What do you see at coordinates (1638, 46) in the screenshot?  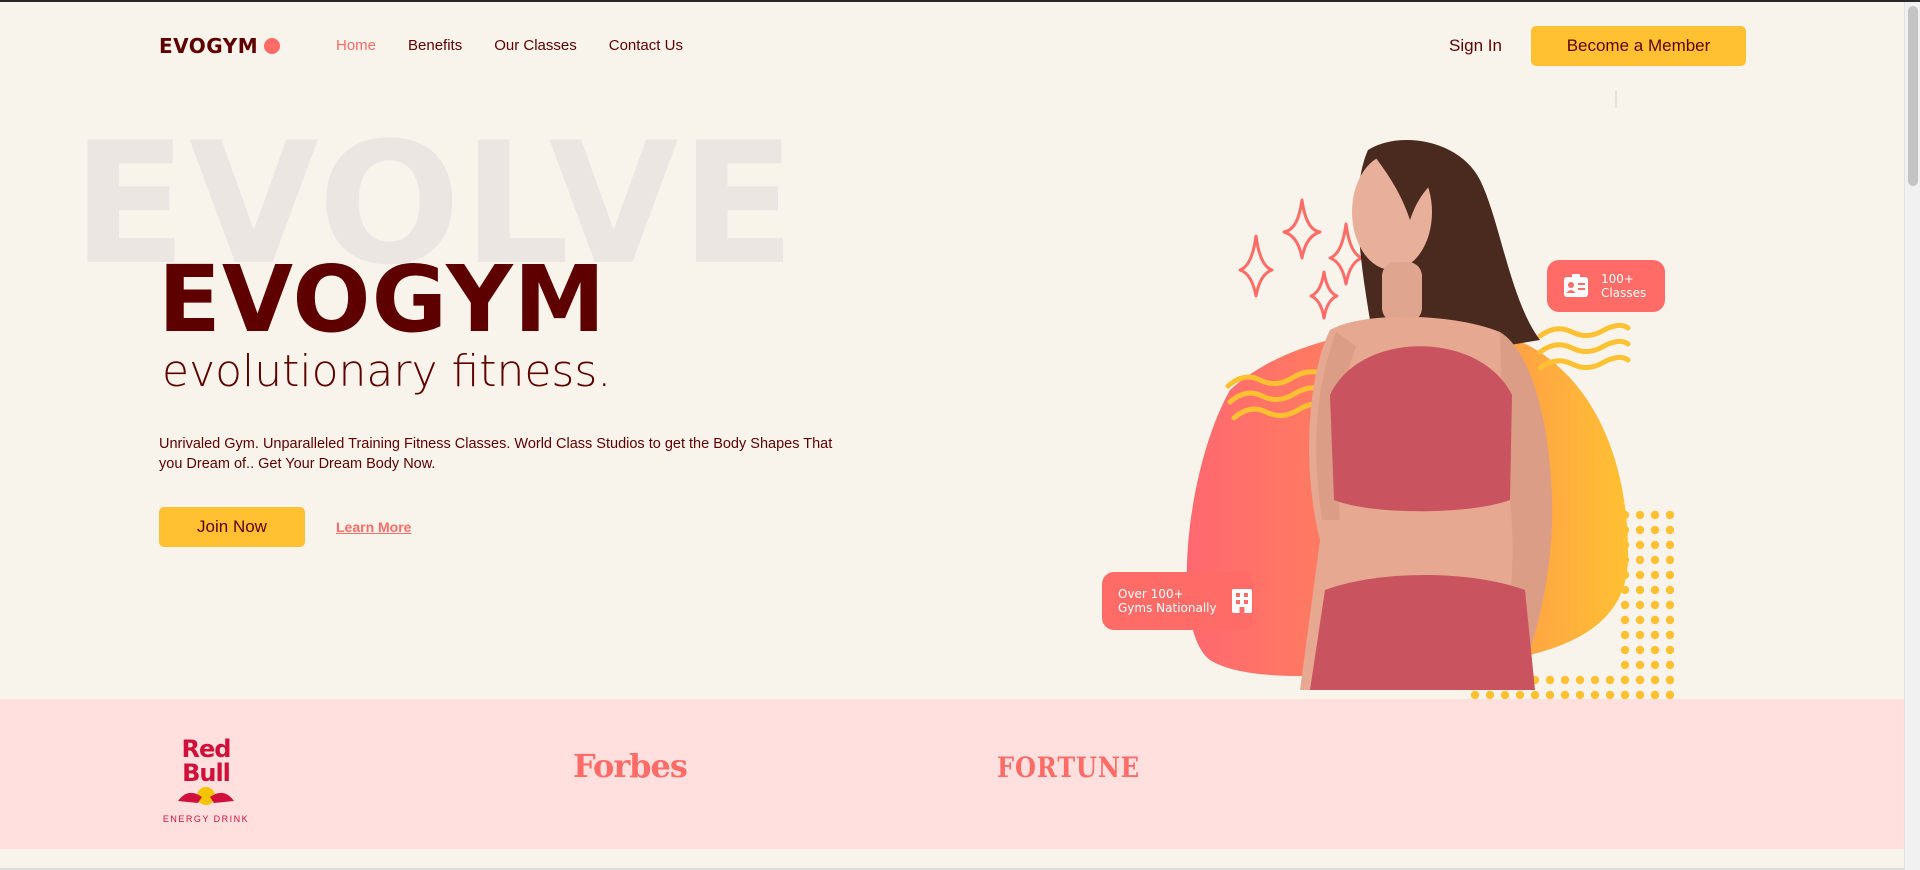 I see `become-member-button: Become a Member` at bounding box center [1638, 46].